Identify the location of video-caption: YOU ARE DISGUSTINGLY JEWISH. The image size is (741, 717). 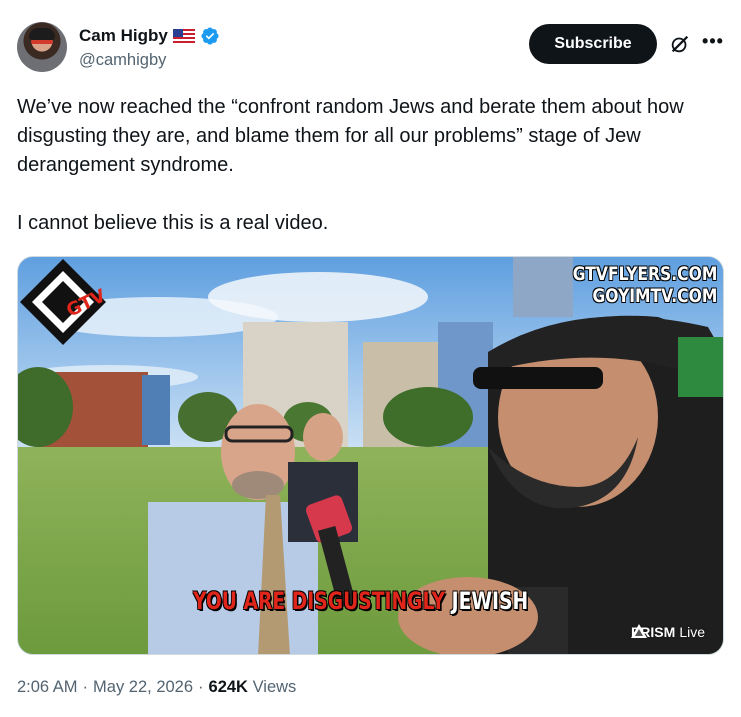
(360, 601).